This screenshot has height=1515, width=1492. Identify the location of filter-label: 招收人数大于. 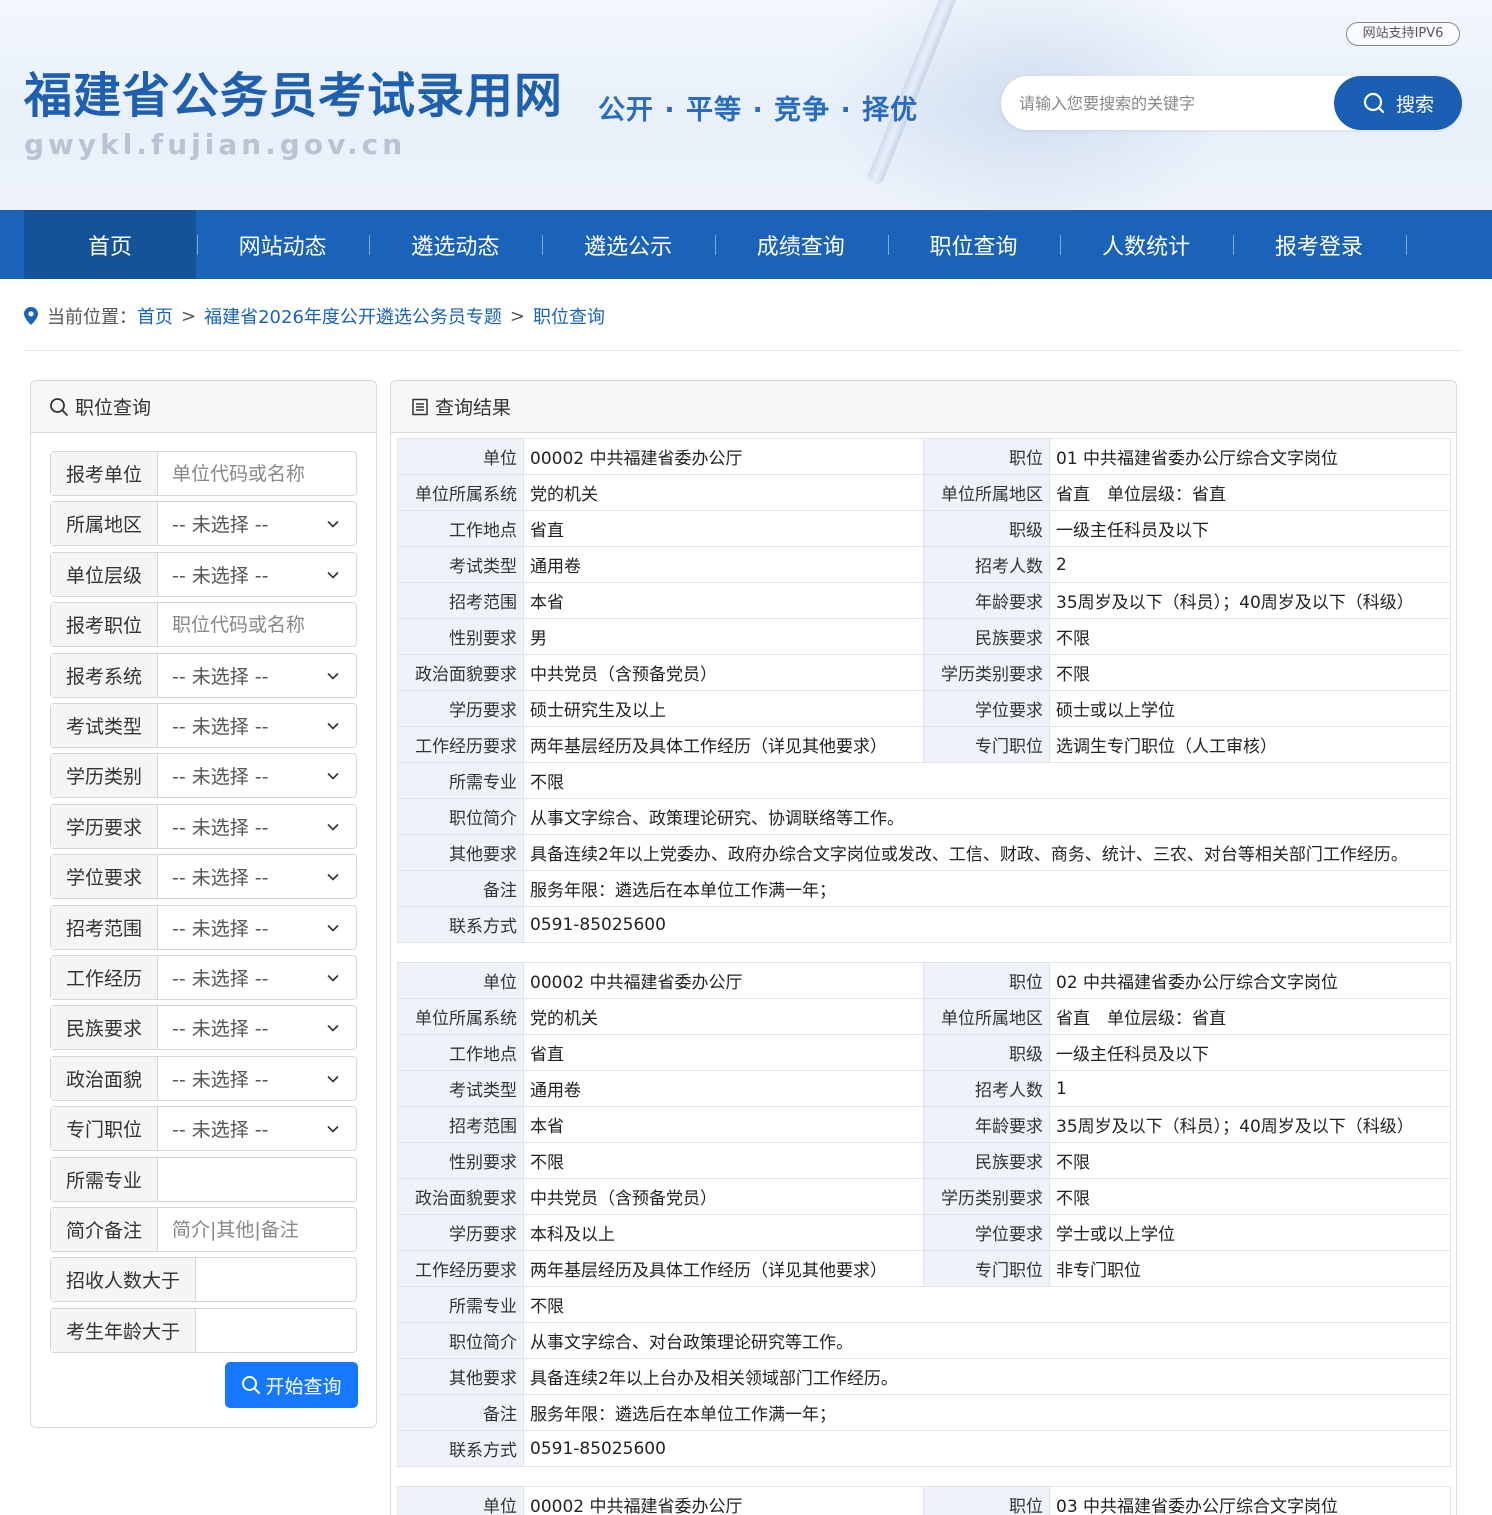
(123, 1280).